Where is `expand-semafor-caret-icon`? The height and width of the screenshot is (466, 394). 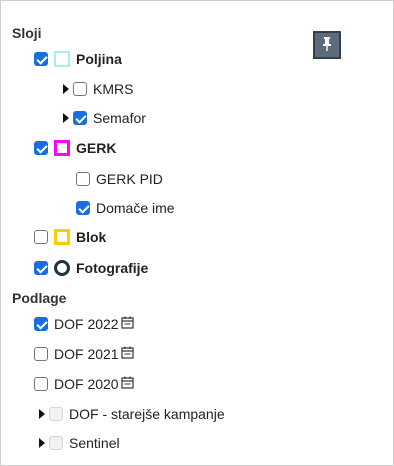
expand-semafor-caret-icon is located at coordinates (66, 118).